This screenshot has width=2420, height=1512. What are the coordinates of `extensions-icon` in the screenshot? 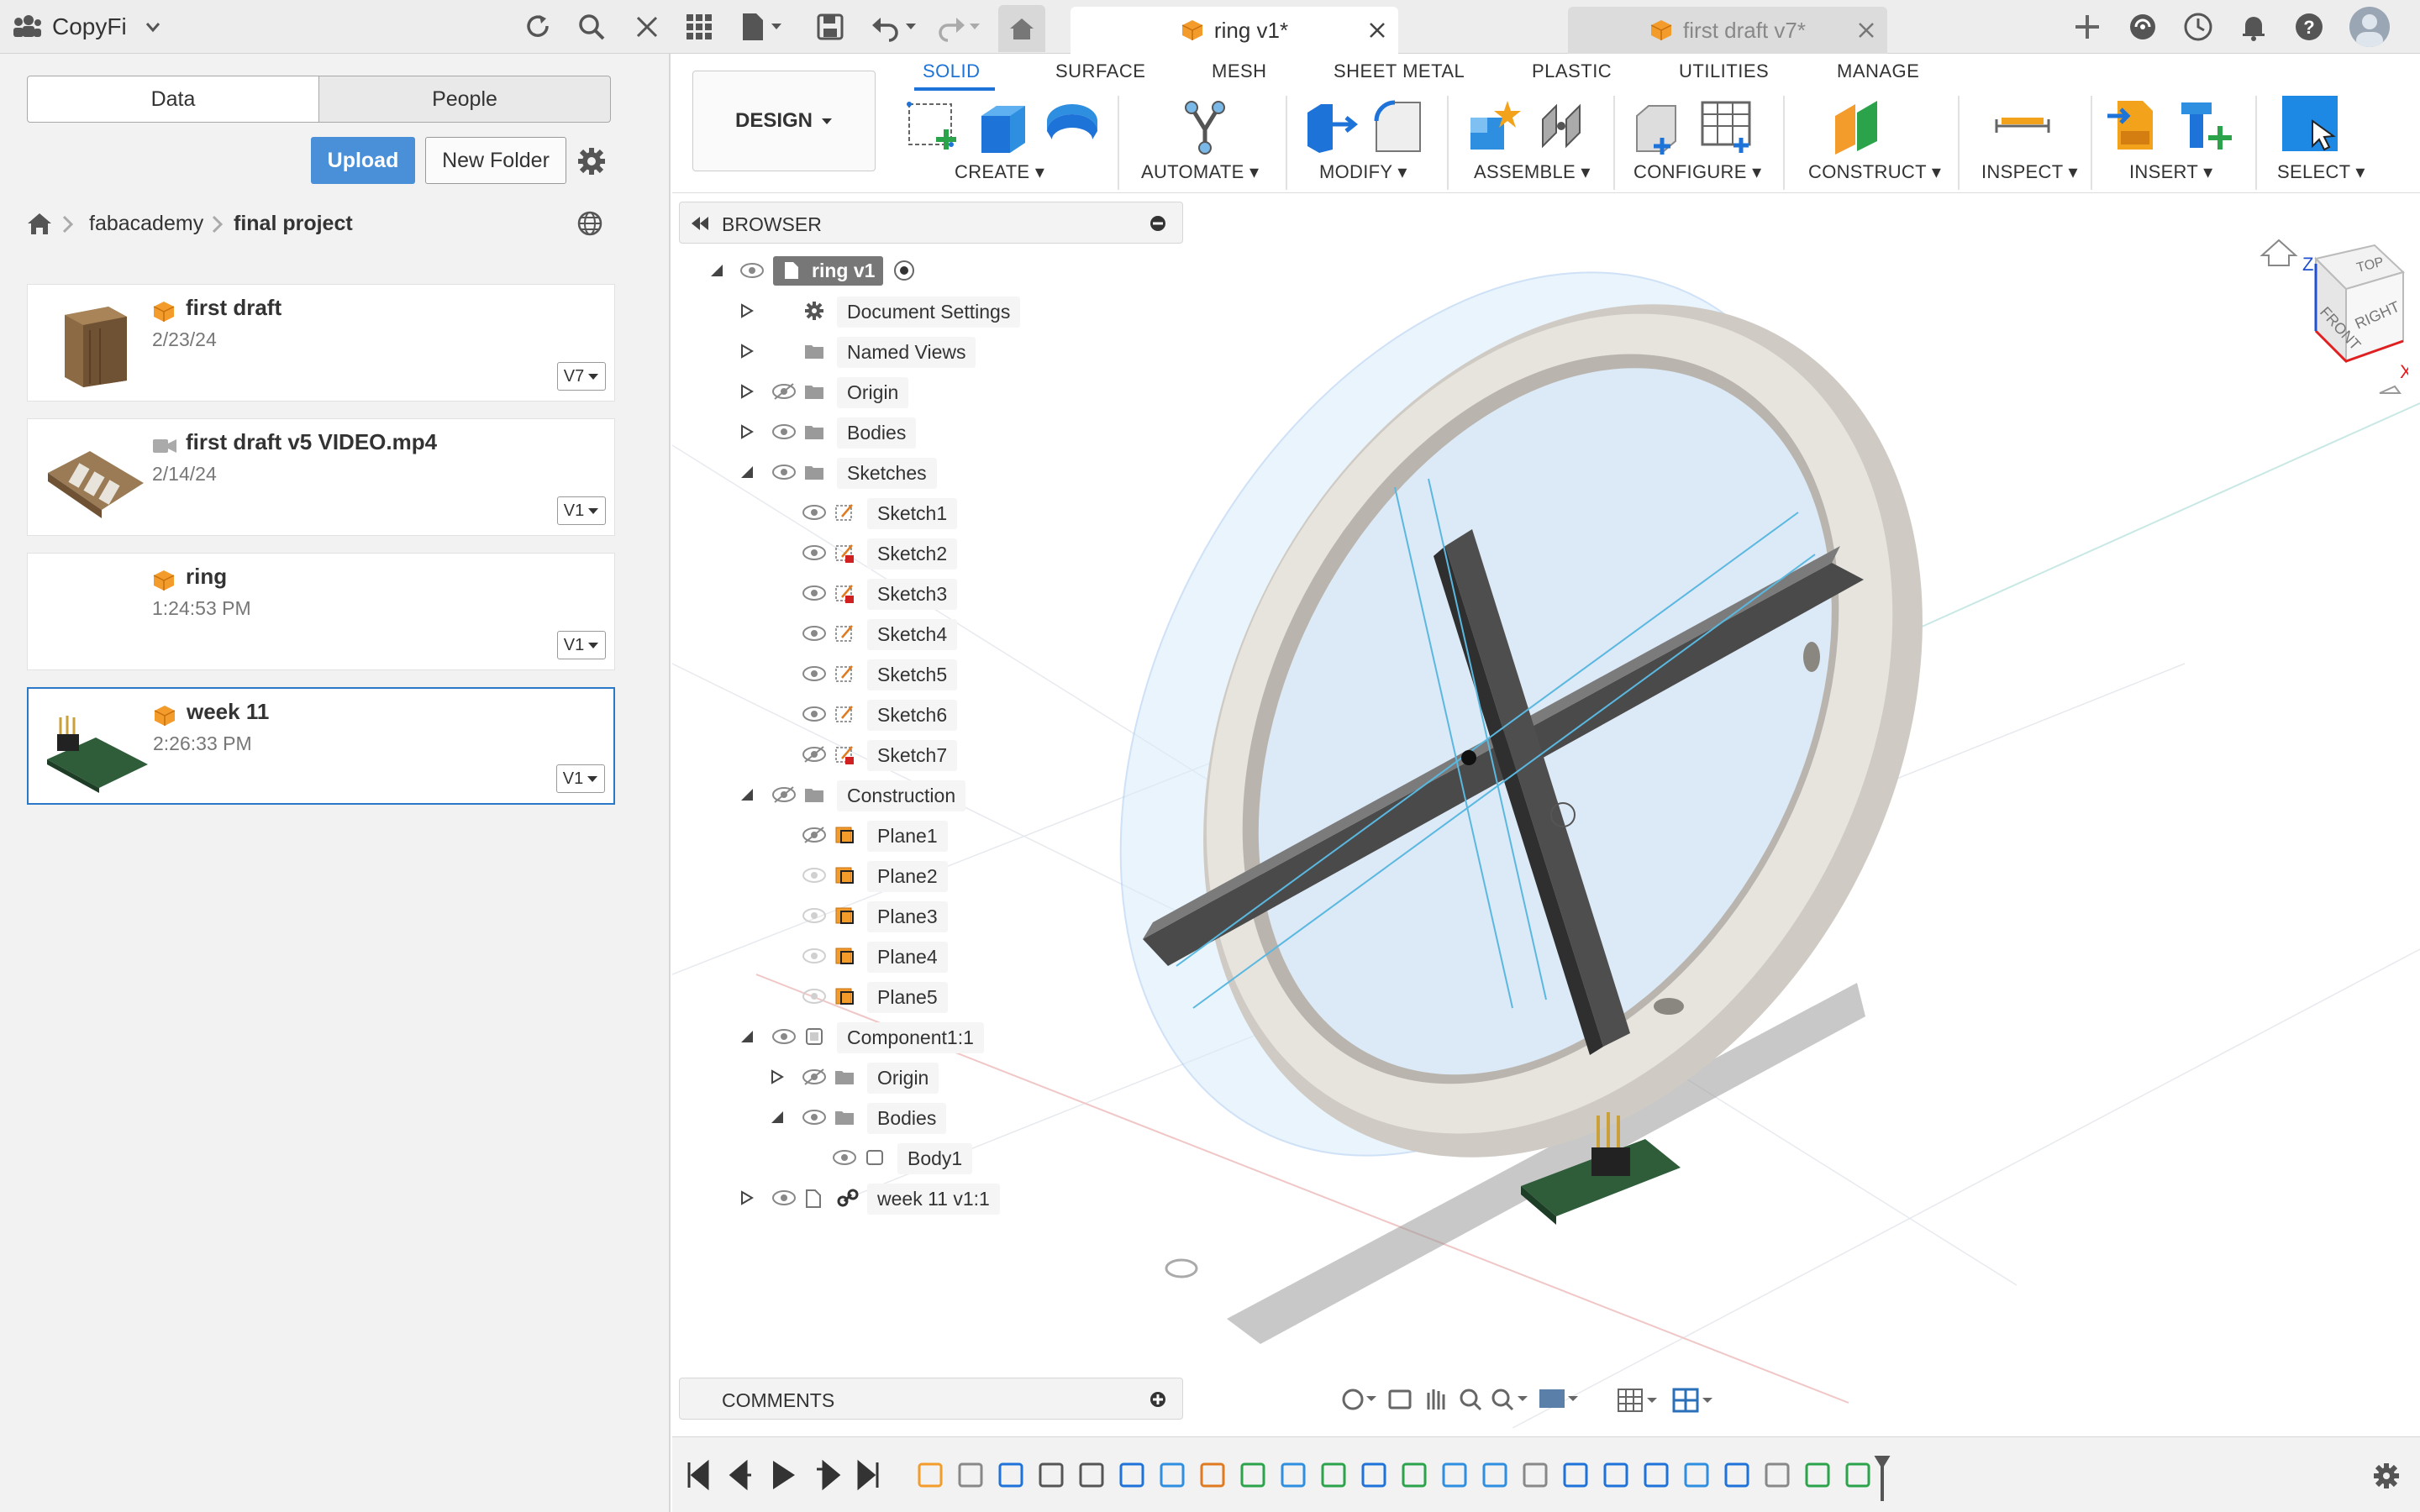 It's located at (2143, 27).